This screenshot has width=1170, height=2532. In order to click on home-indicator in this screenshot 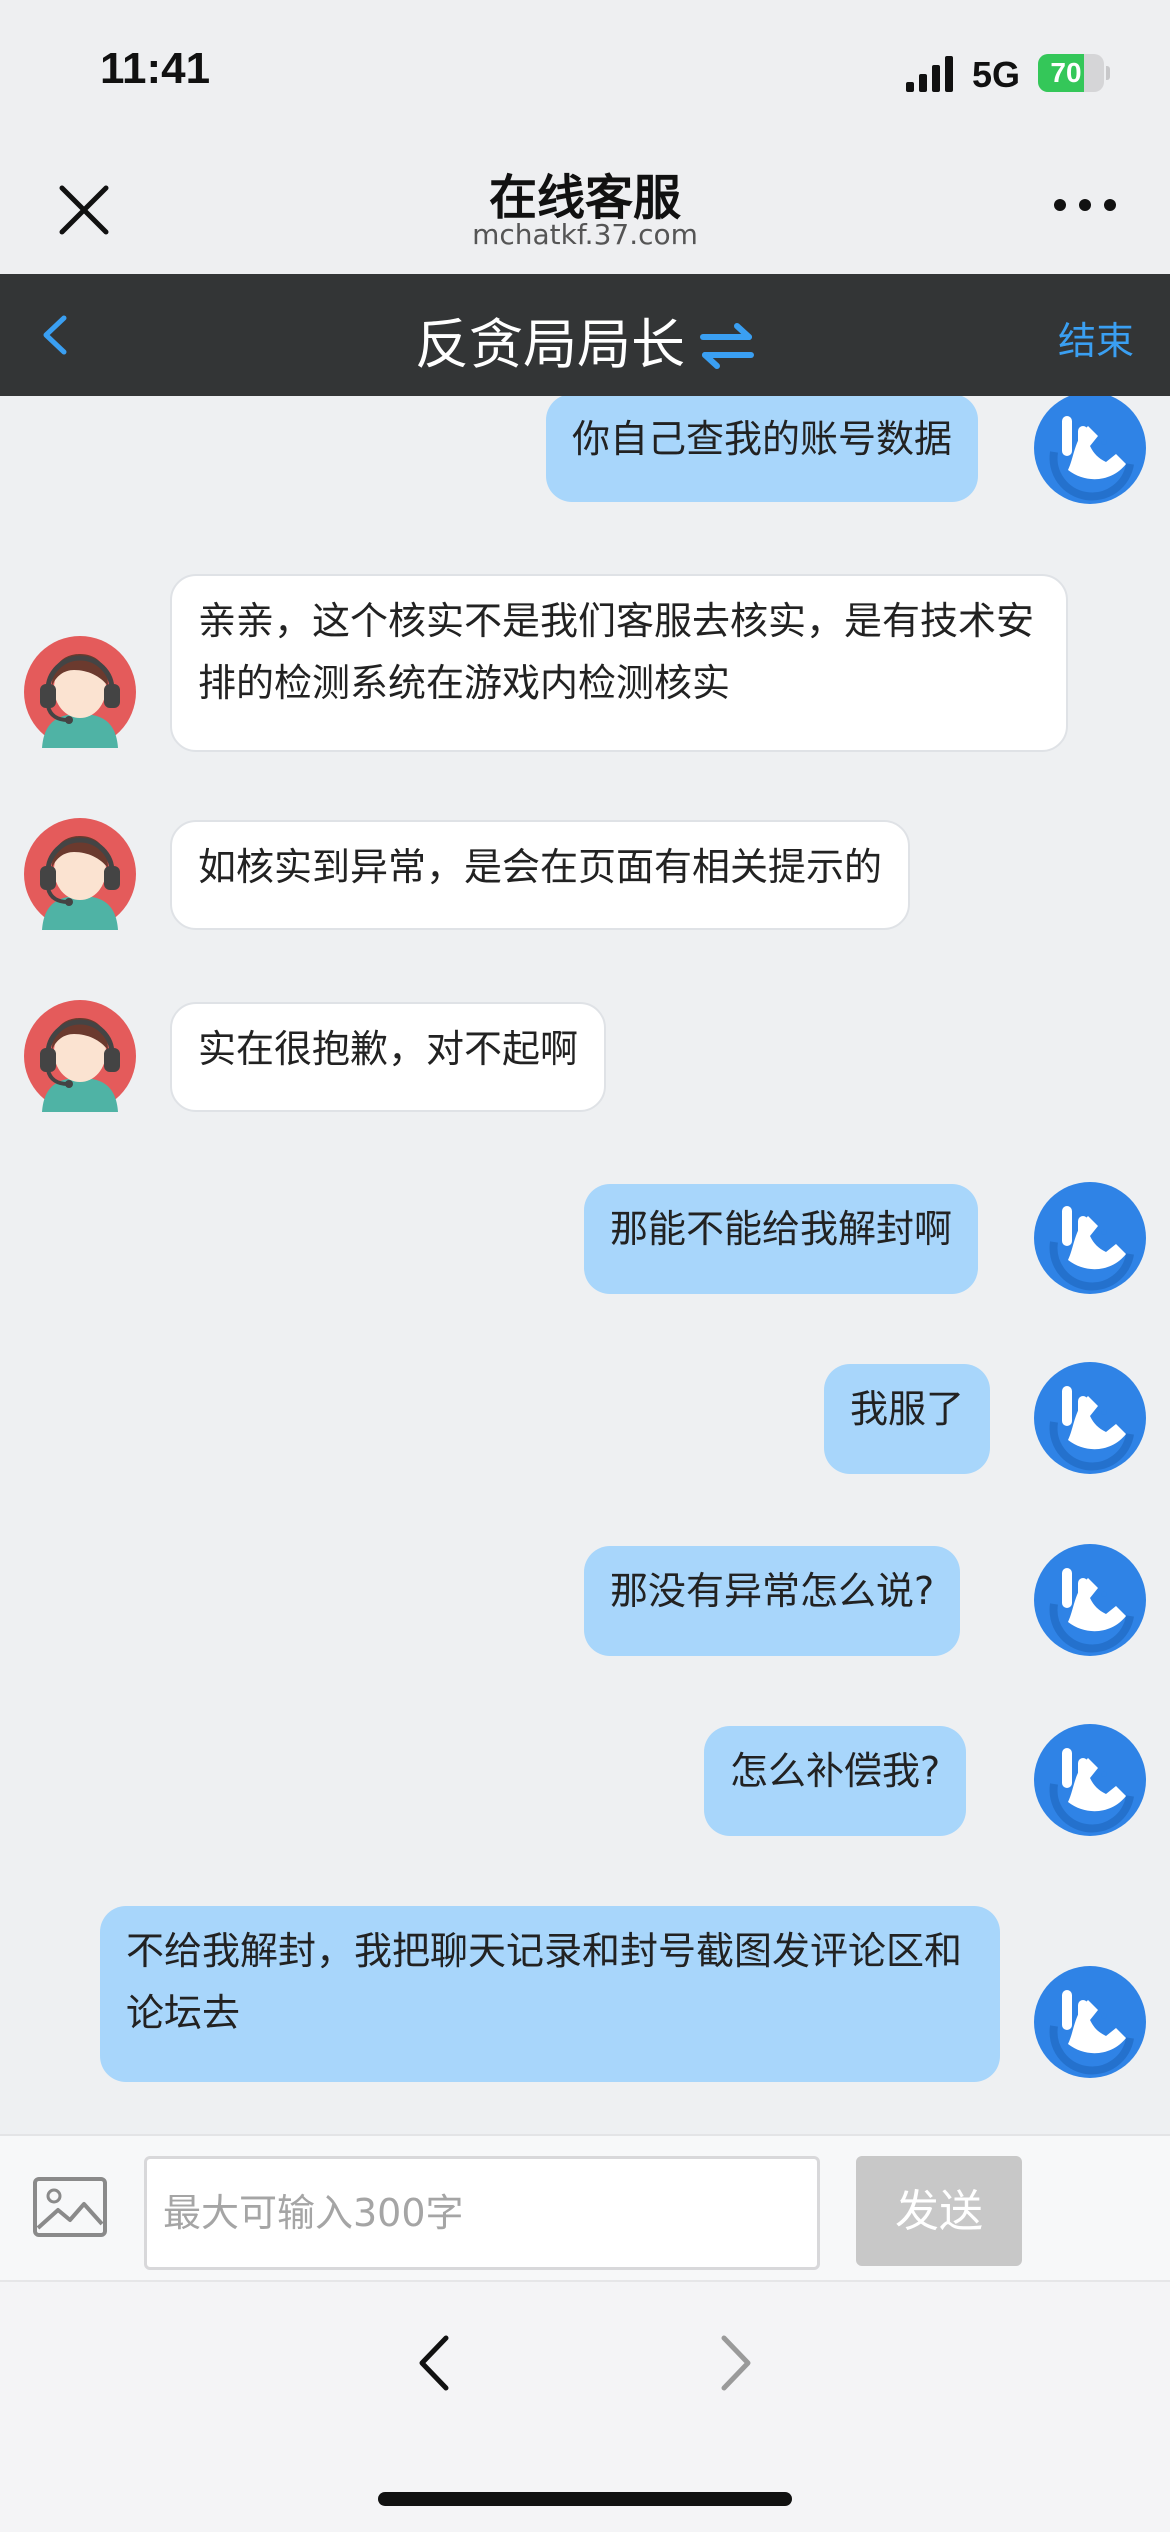, I will do `click(585, 2499)`.